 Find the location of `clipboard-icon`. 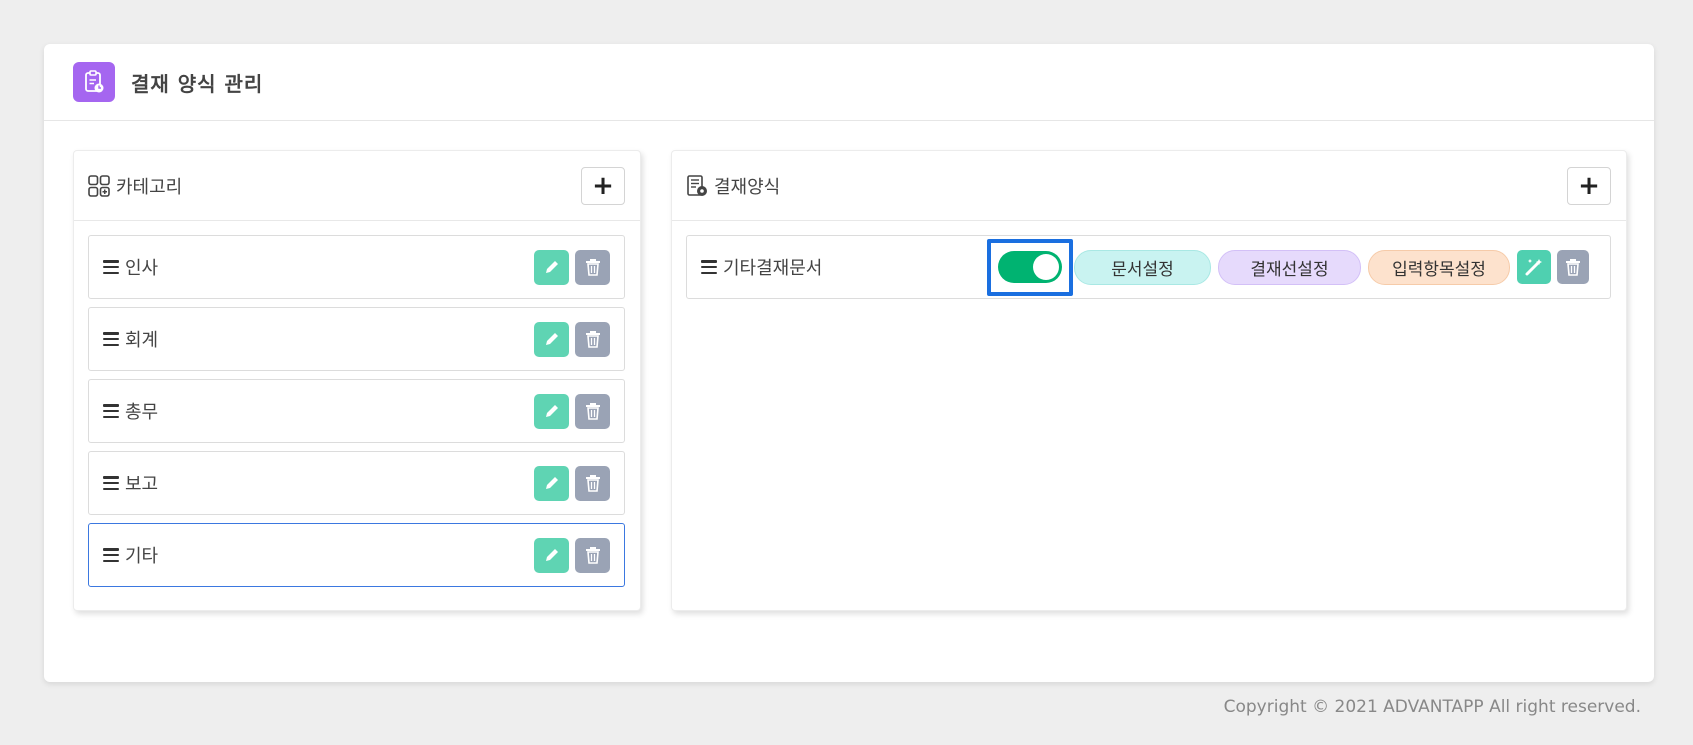

clipboard-icon is located at coordinates (94, 82).